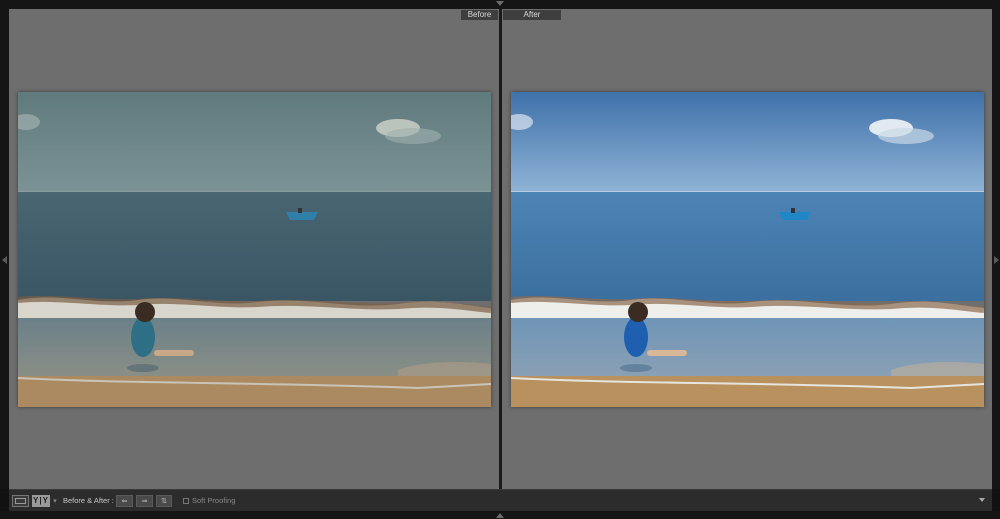 This screenshot has width=1000, height=519. I want to click on copy-after-to-before-button: ⇒, so click(144, 501).